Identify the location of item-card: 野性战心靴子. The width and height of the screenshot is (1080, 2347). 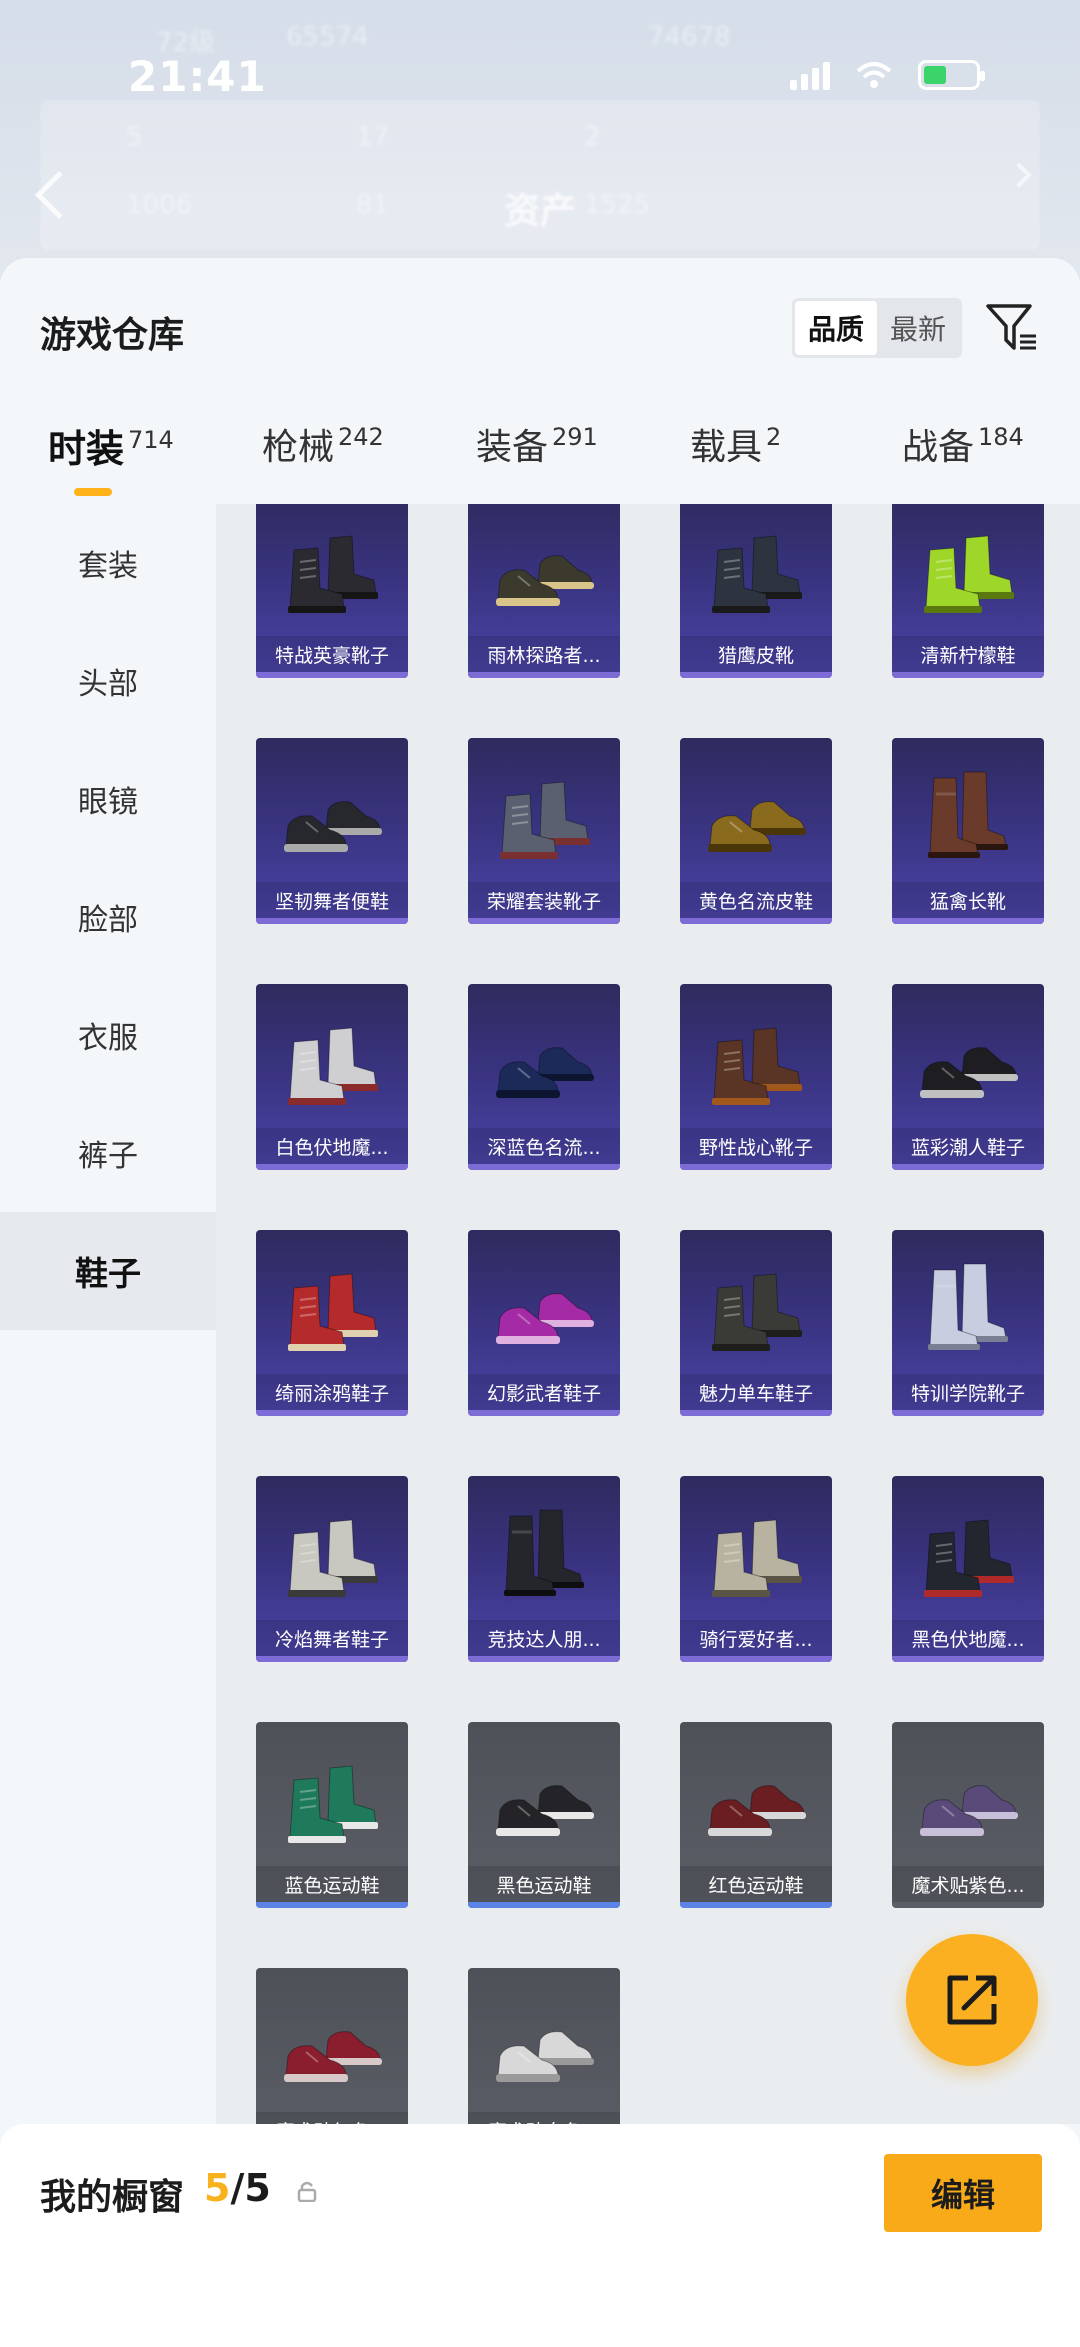
(756, 1077).